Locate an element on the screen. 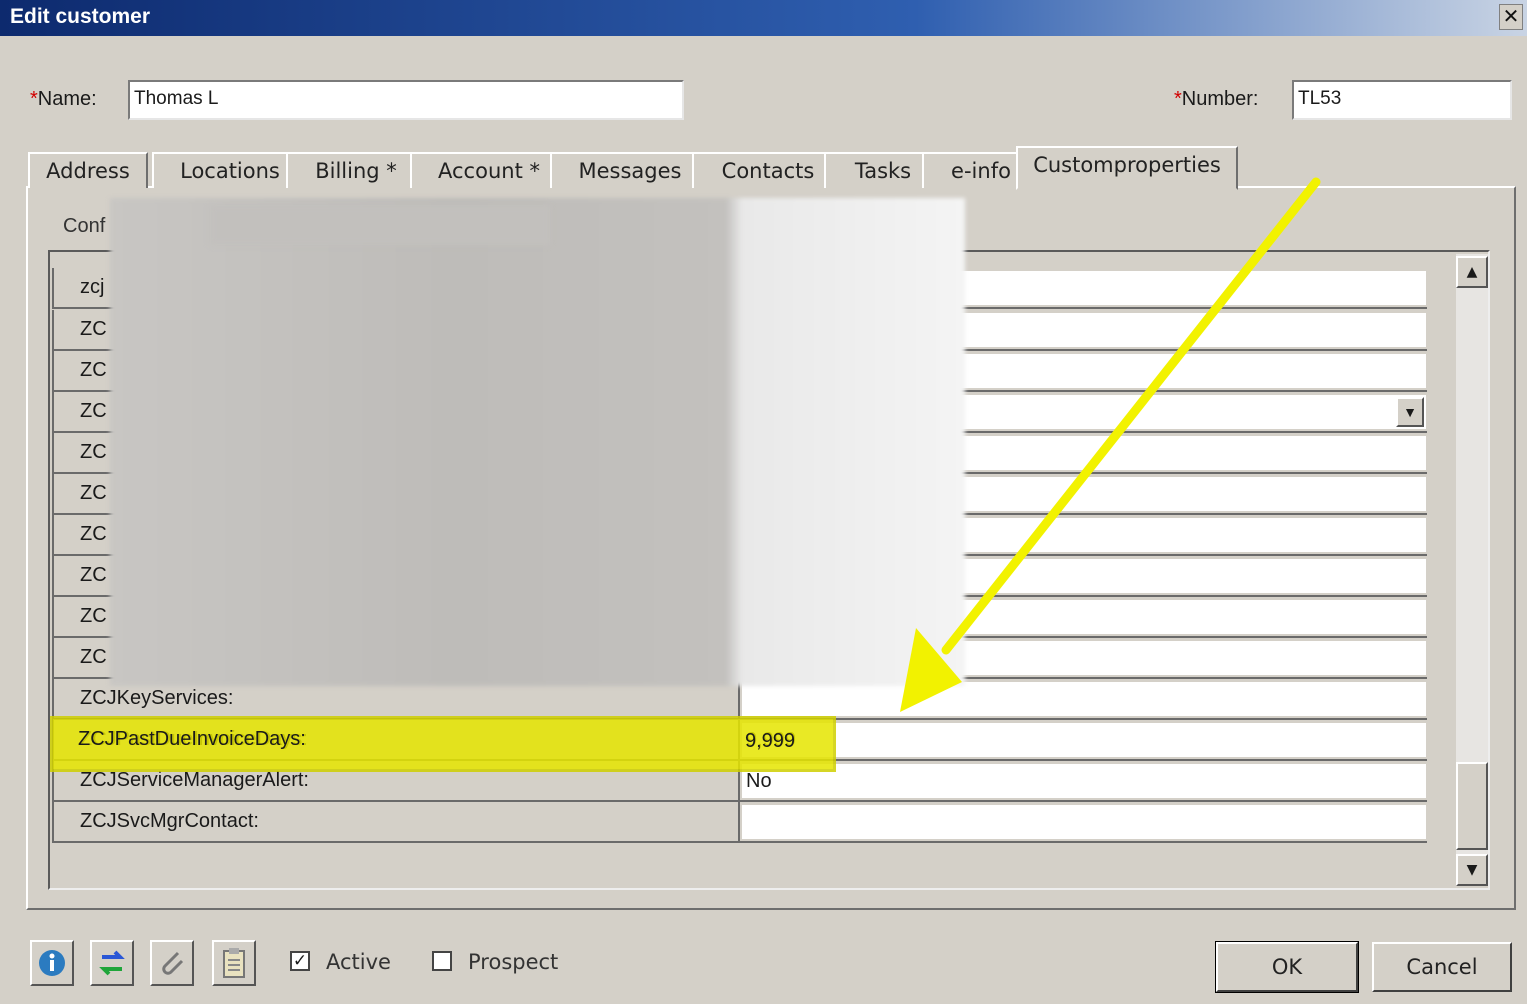 The height and width of the screenshot is (1004, 1527). info-icon is located at coordinates (52, 963).